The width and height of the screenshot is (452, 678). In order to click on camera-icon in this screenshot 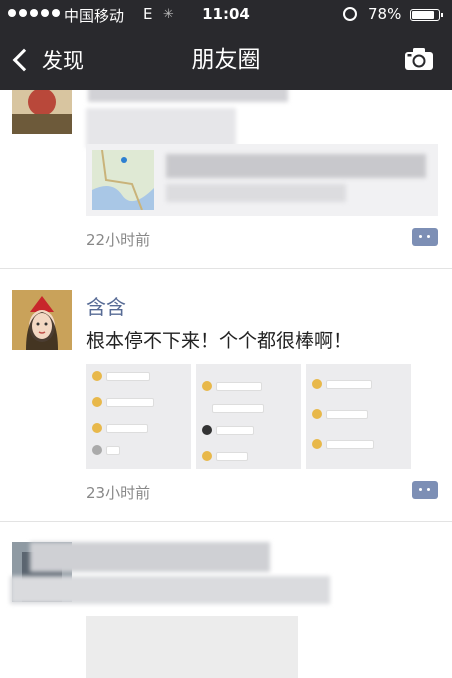, I will do `click(419, 59)`.